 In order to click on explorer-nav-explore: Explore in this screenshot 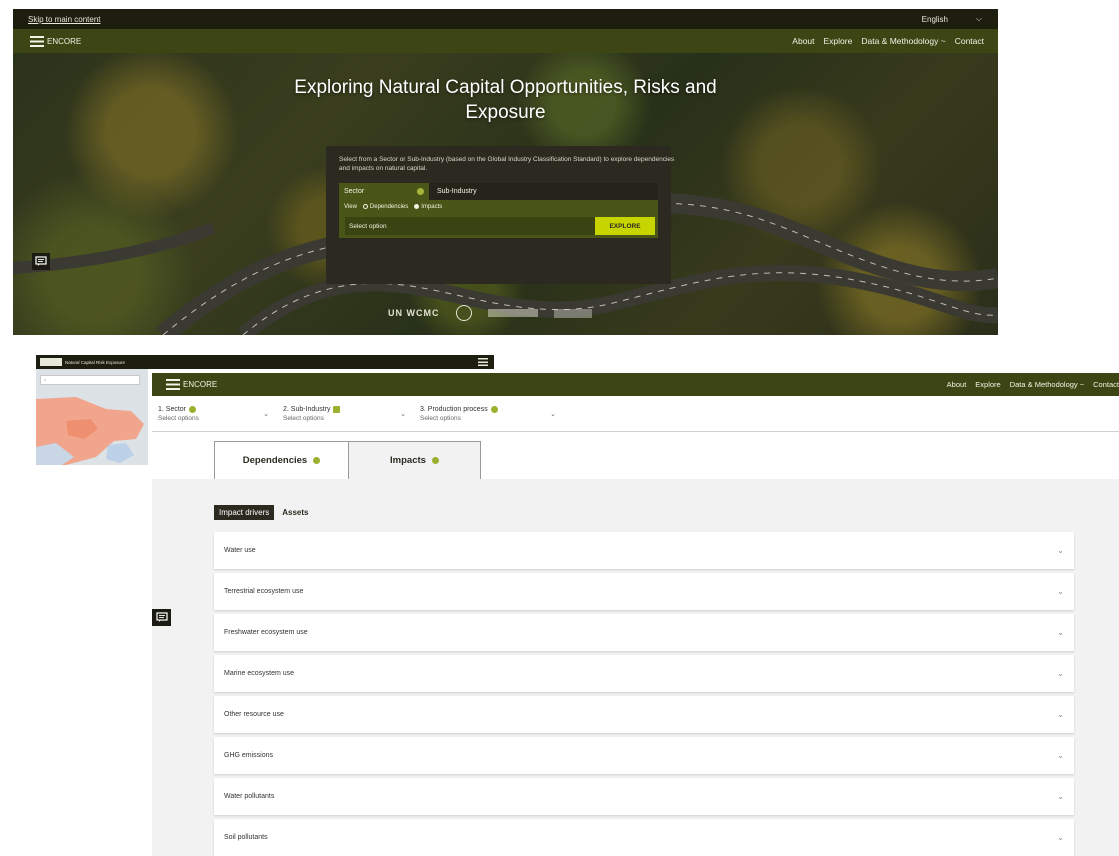, I will do `click(987, 384)`.